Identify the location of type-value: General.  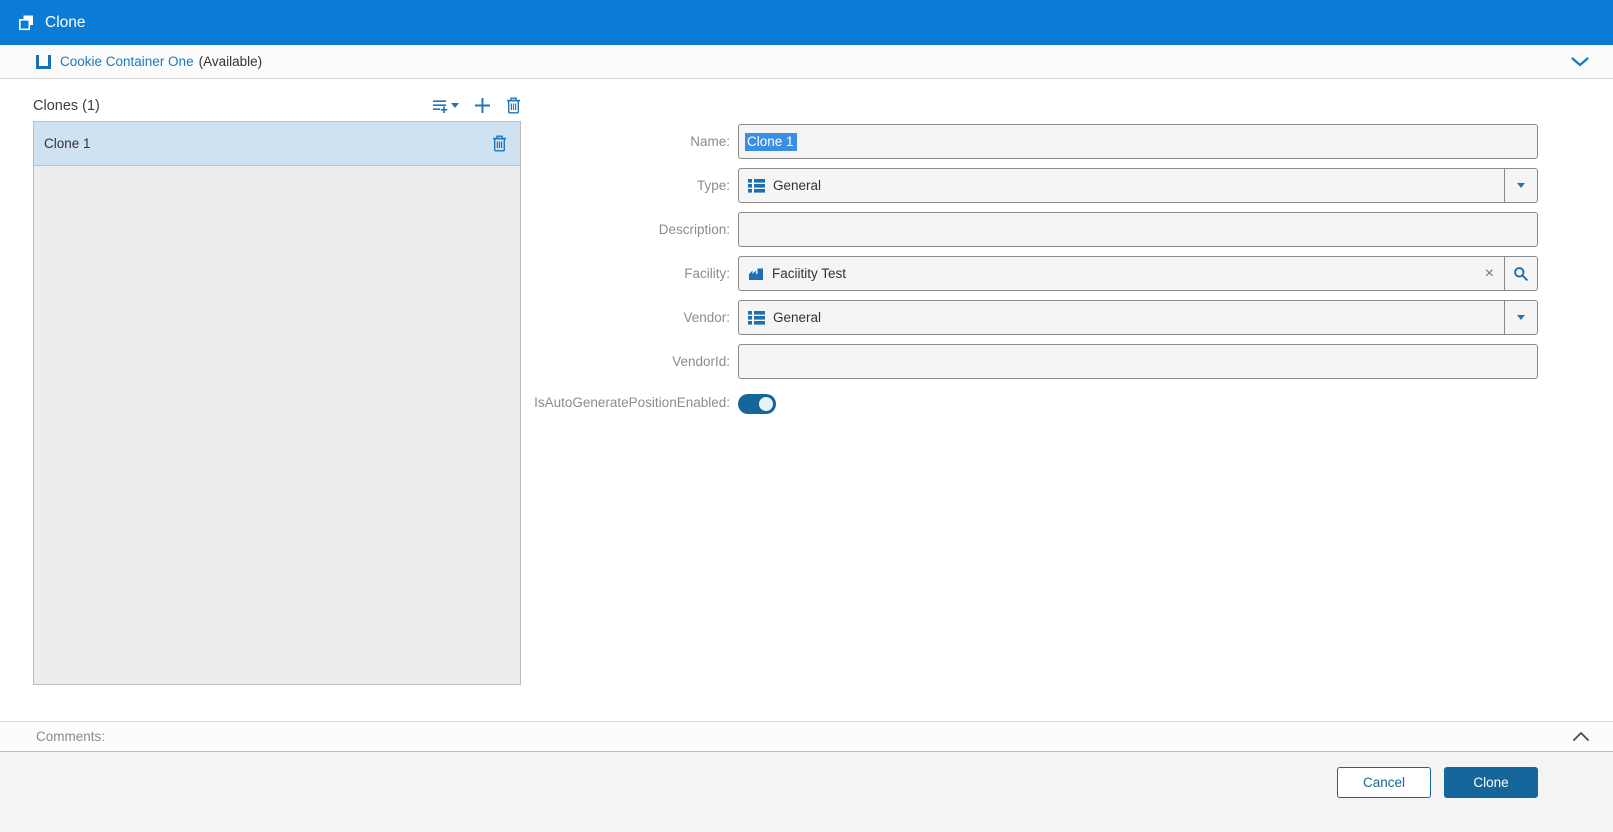
(797, 185).